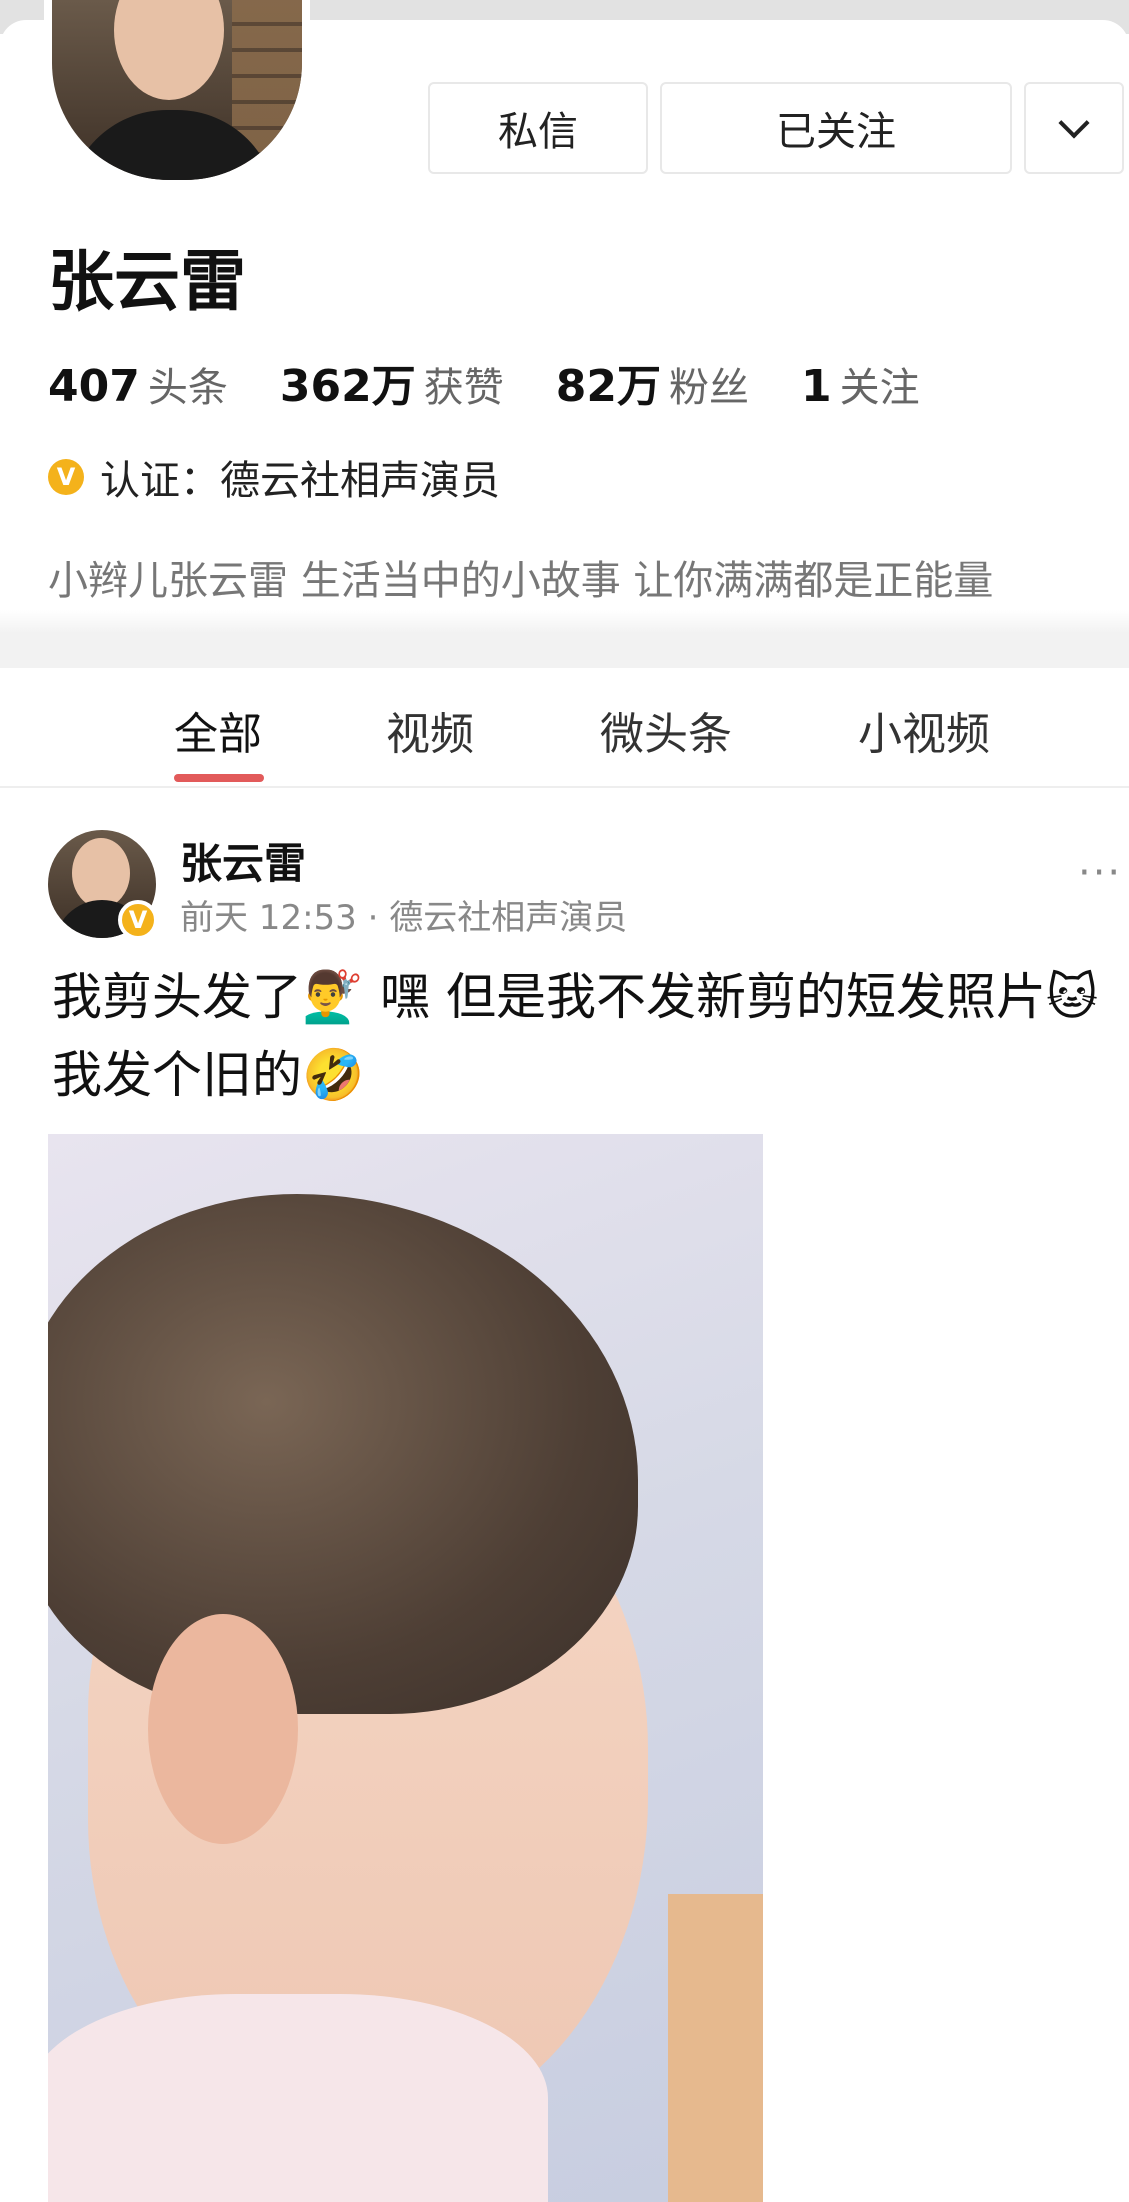 The height and width of the screenshot is (2202, 1129). Describe the element at coordinates (347, 386) in the screenshot. I see `stat-number: 362万` at that location.